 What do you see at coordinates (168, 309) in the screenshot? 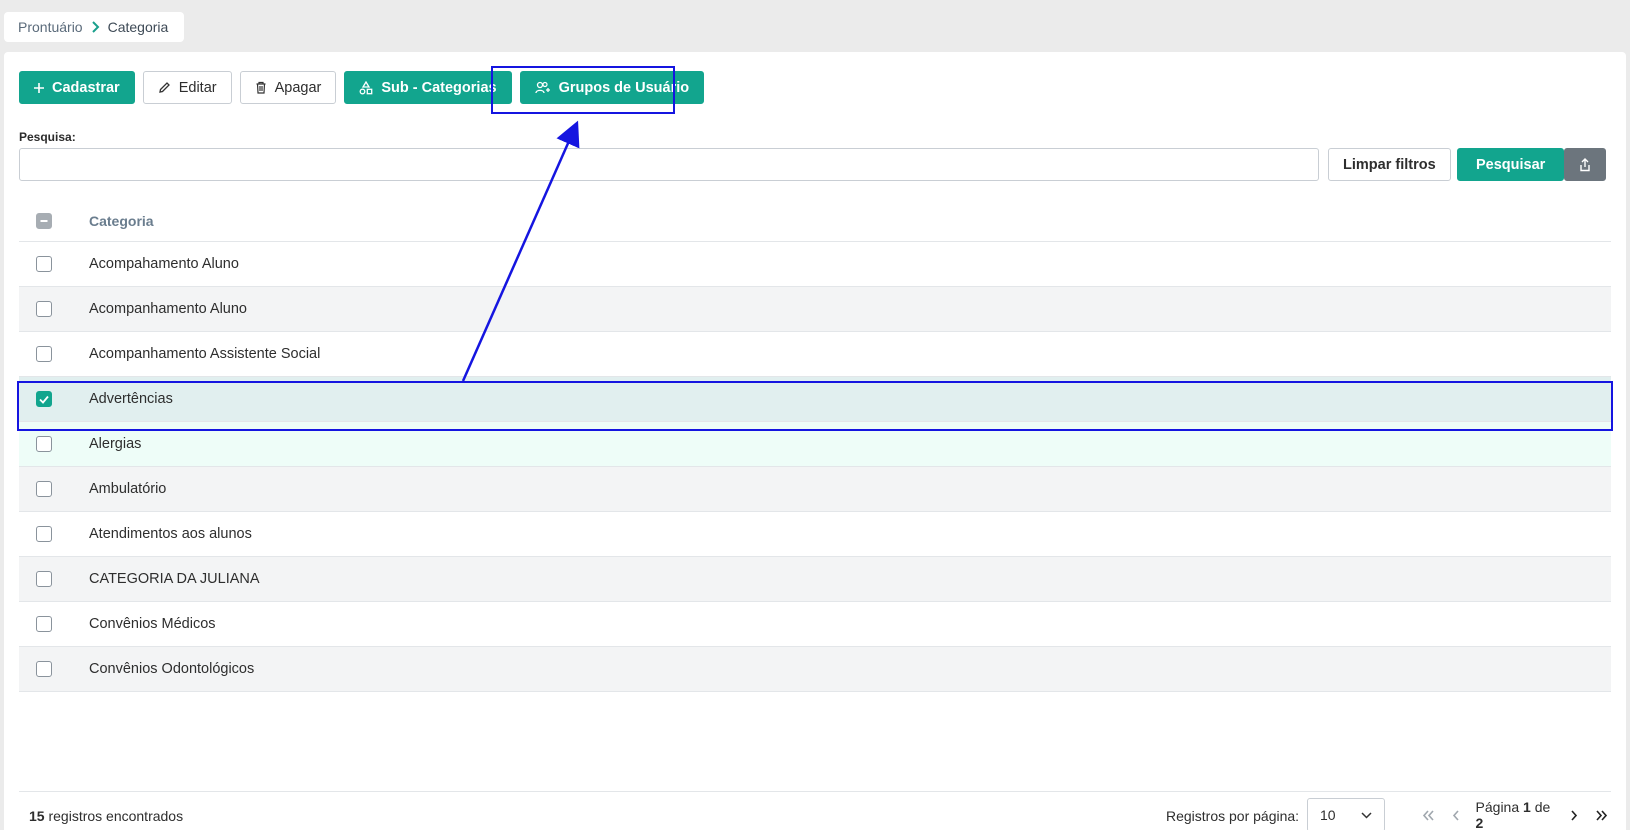
I see `row-label: Acompanhamento Aluno` at bounding box center [168, 309].